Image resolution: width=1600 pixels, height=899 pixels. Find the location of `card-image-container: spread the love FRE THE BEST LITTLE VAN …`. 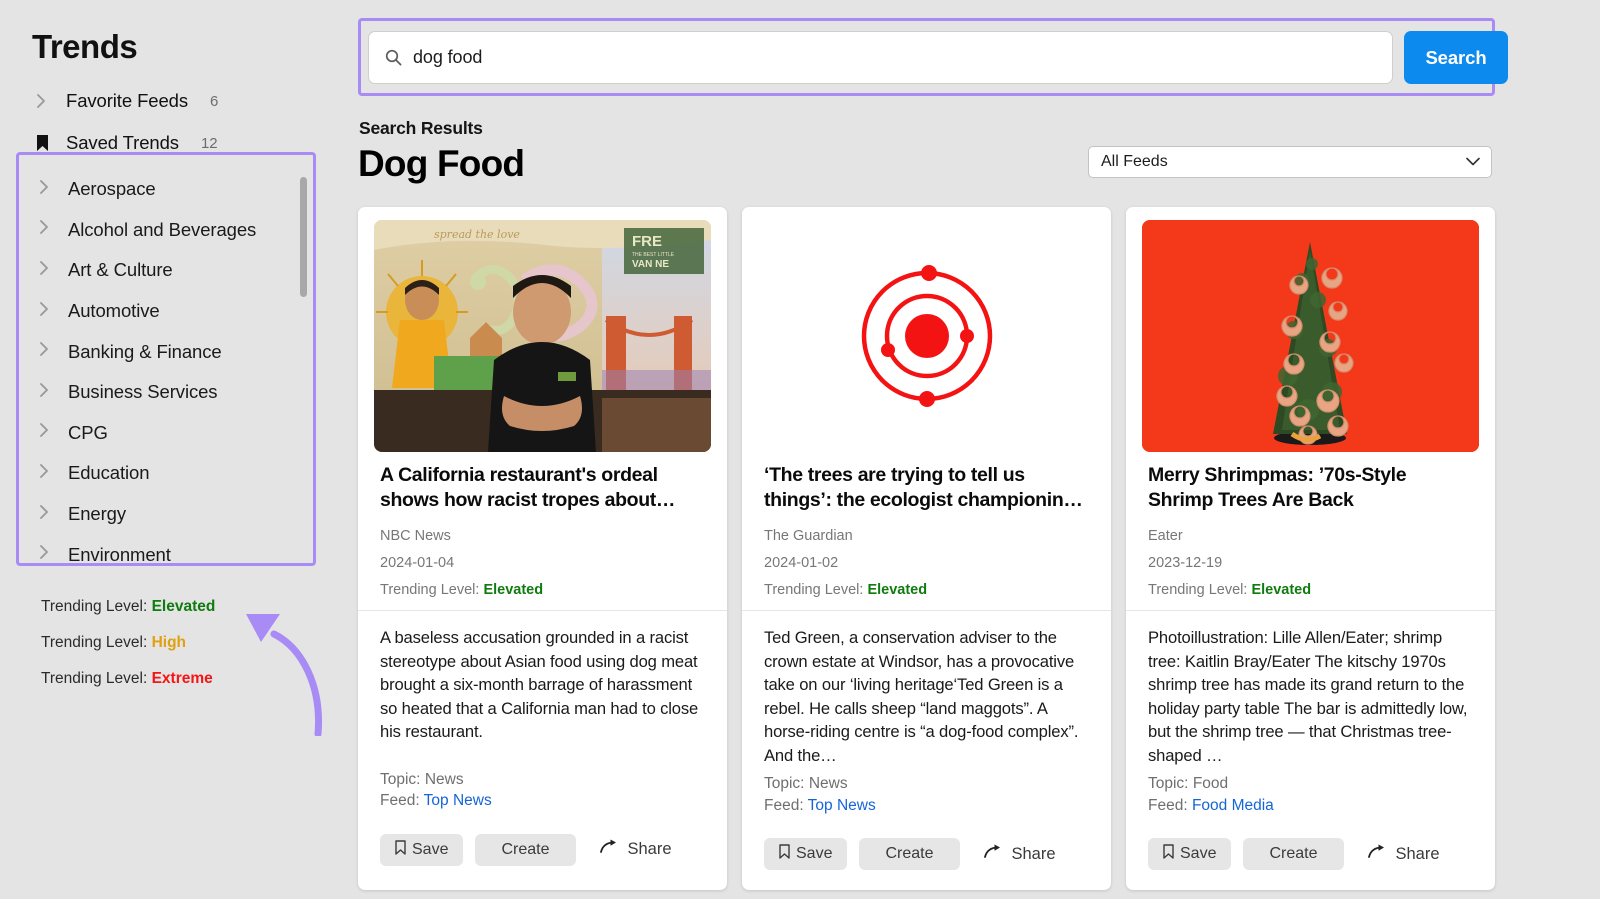

card-image-container: spread the love FRE THE BEST LITTLE VAN … is located at coordinates (542, 329).